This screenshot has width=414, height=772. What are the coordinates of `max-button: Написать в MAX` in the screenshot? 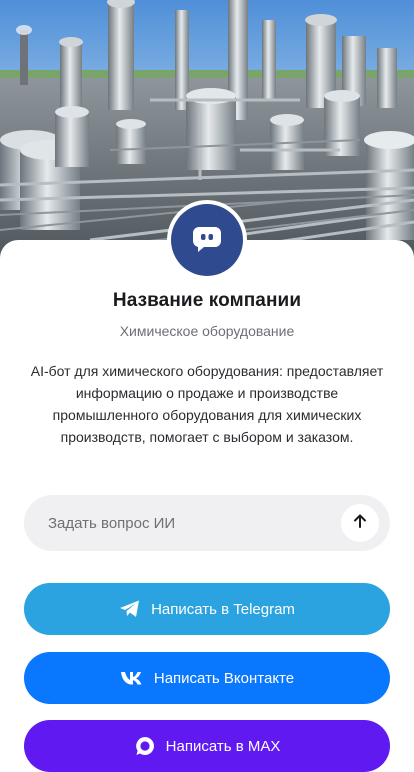 It's located at (207, 746).